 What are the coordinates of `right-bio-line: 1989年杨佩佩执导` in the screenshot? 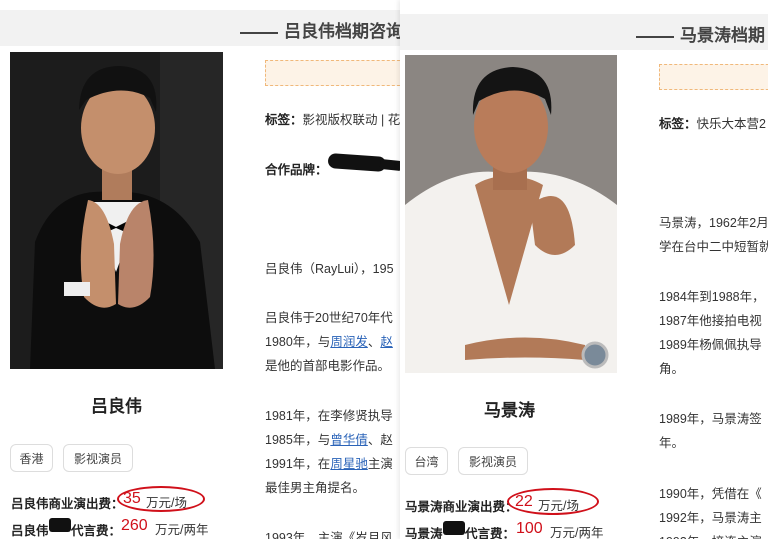 It's located at (710, 345).